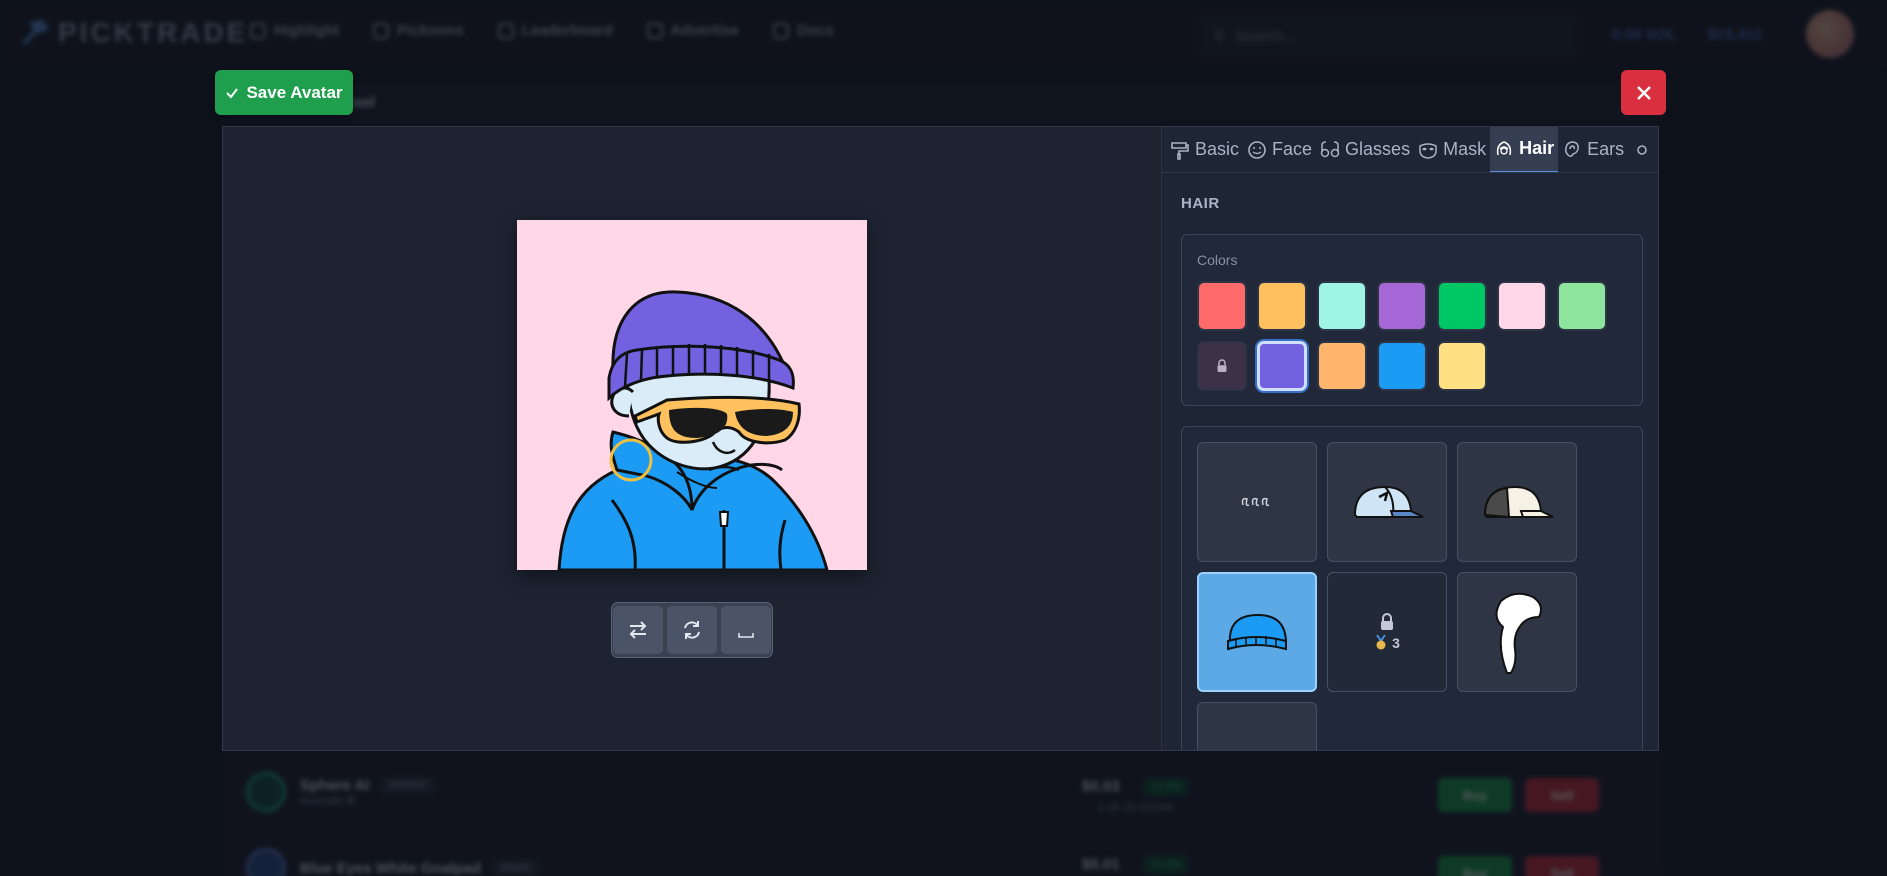  I want to click on category-tabs: Basic Face Glasses Mask Hair Ears, so click(1410, 150).